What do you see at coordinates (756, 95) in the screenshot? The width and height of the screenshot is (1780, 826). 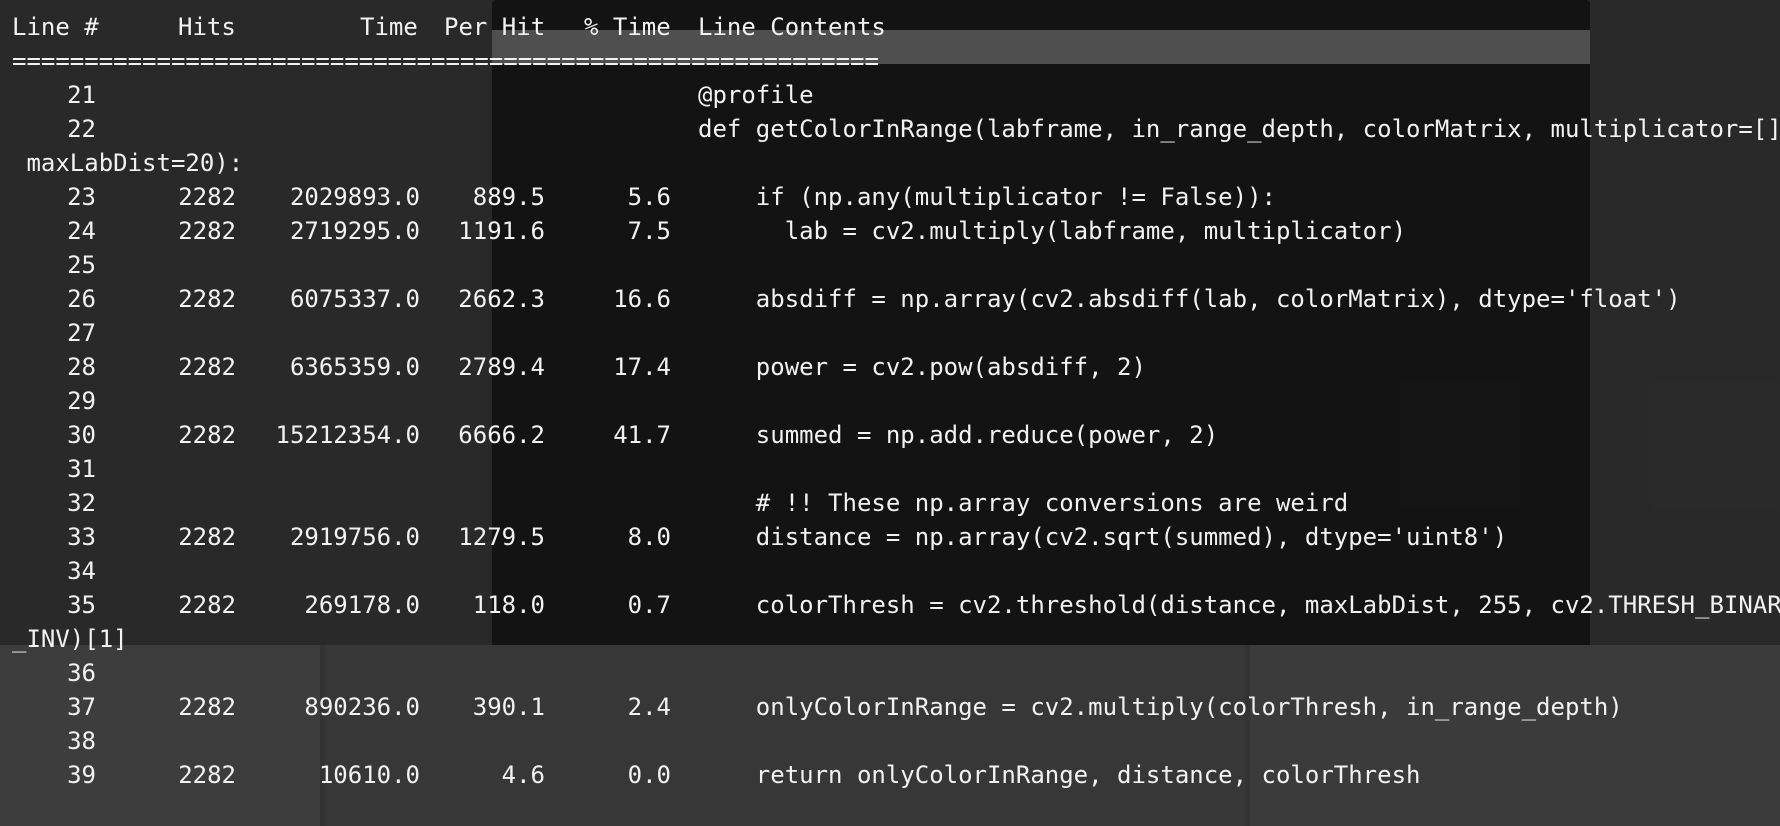 I see `line-contents-cell: @profile` at bounding box center [756, 95].